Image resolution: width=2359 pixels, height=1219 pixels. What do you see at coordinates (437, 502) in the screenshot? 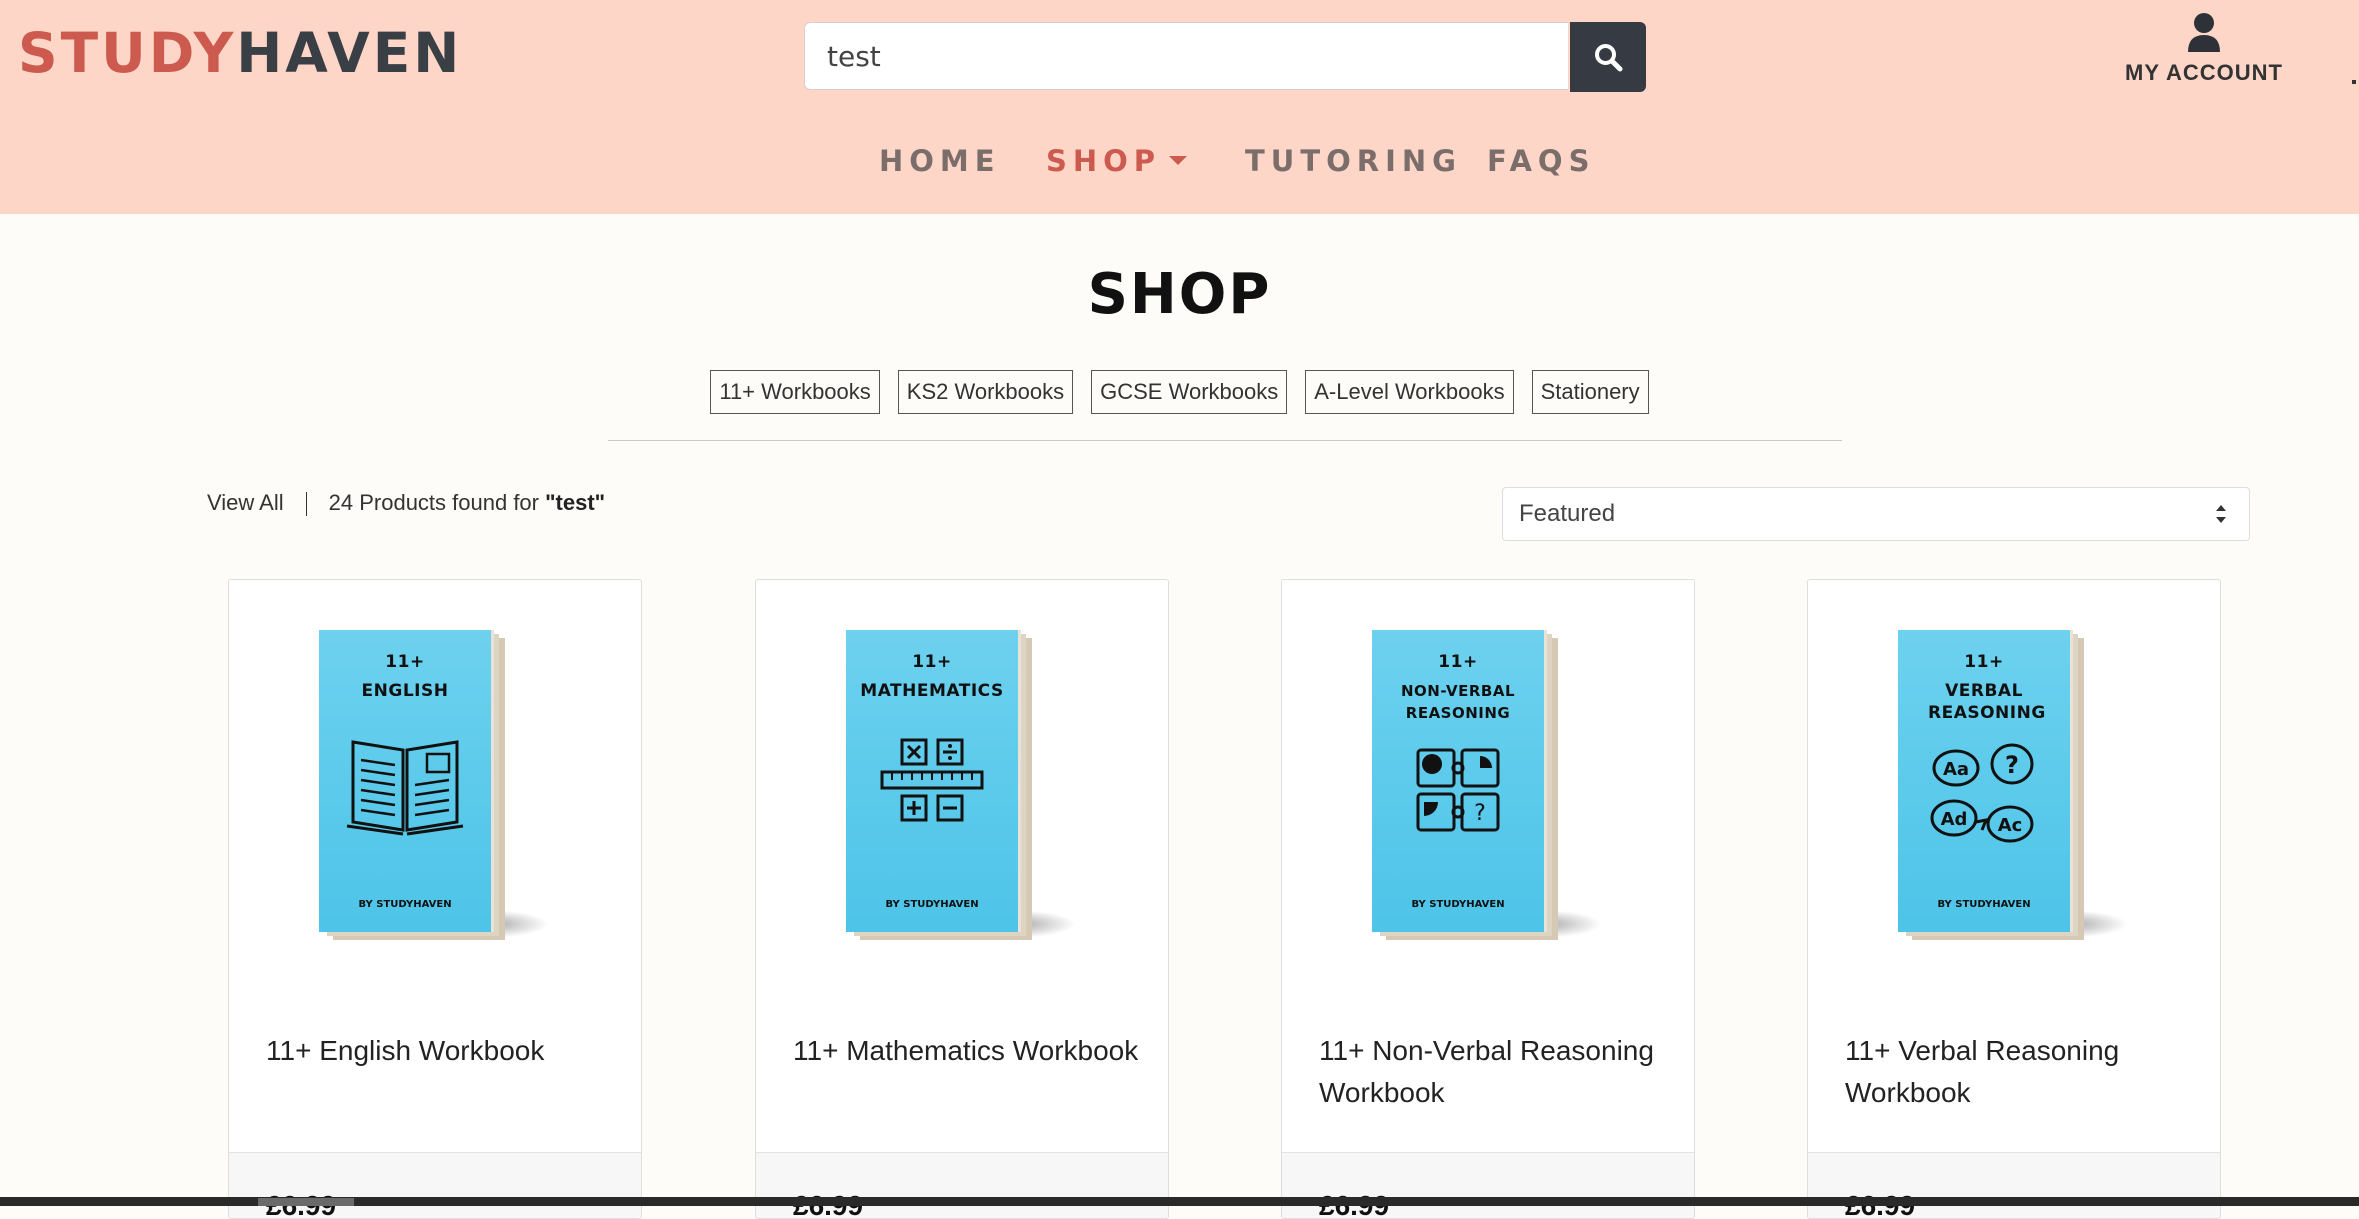
I see `results-count: 24 Products found for` at bounding box center [437, 502].